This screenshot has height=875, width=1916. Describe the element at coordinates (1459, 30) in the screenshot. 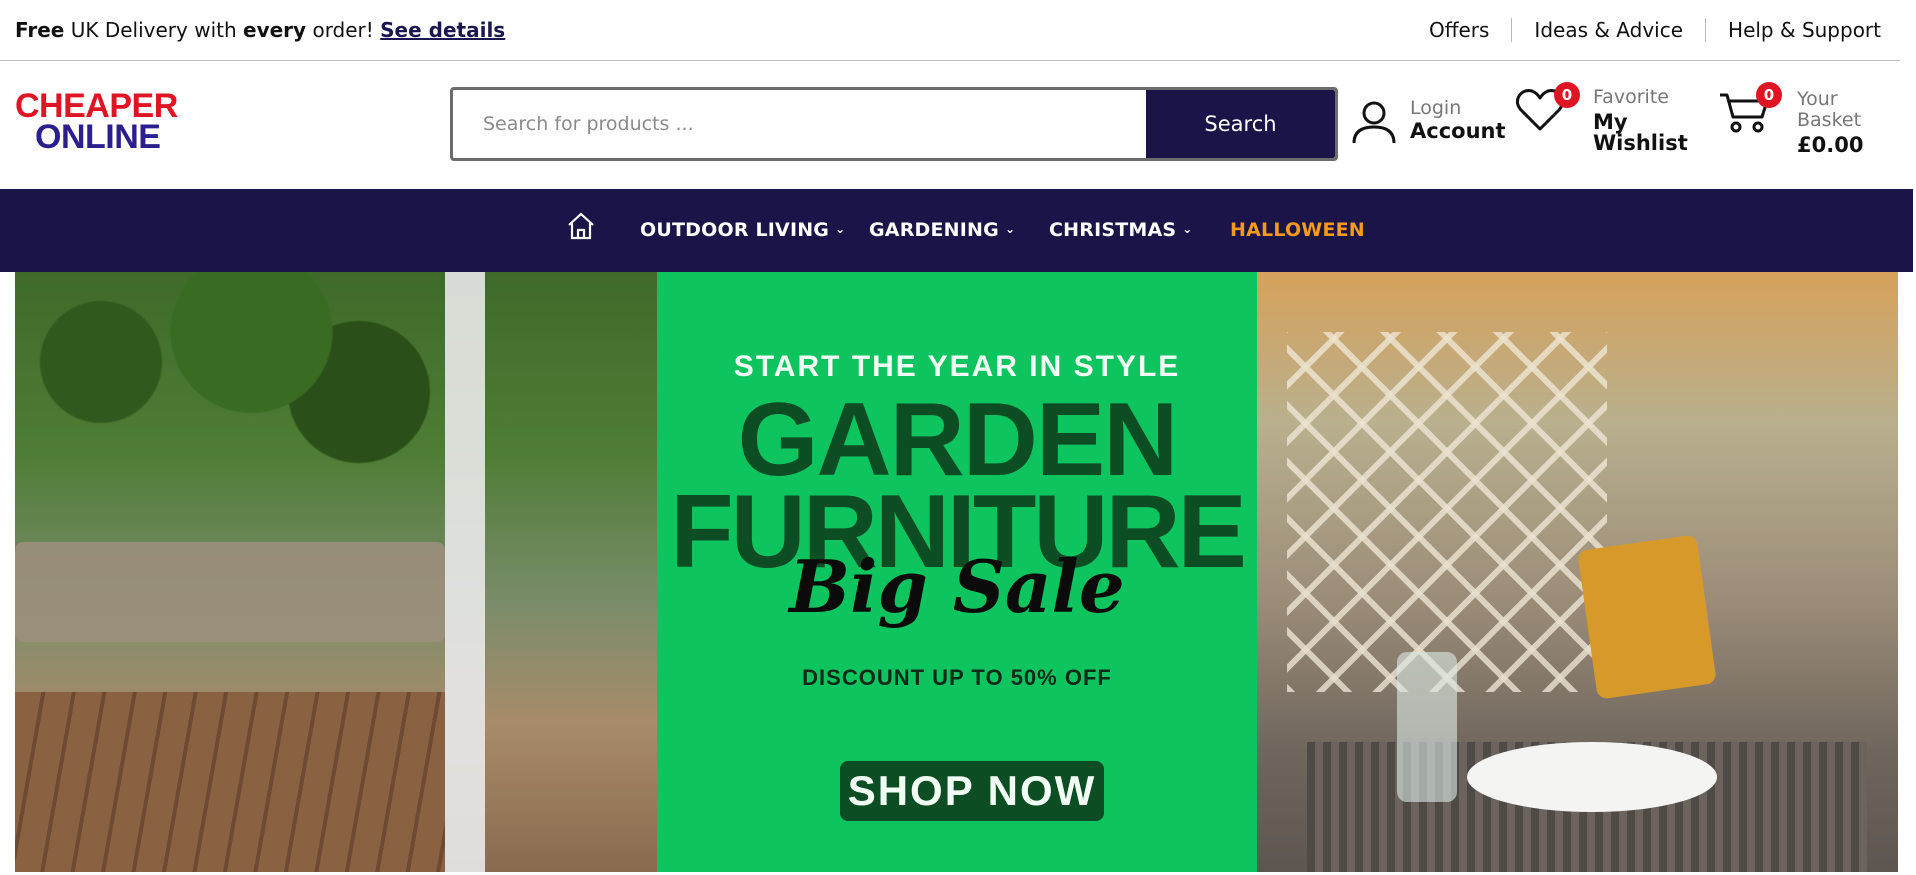

I see `offers-link: Offers` at that location.